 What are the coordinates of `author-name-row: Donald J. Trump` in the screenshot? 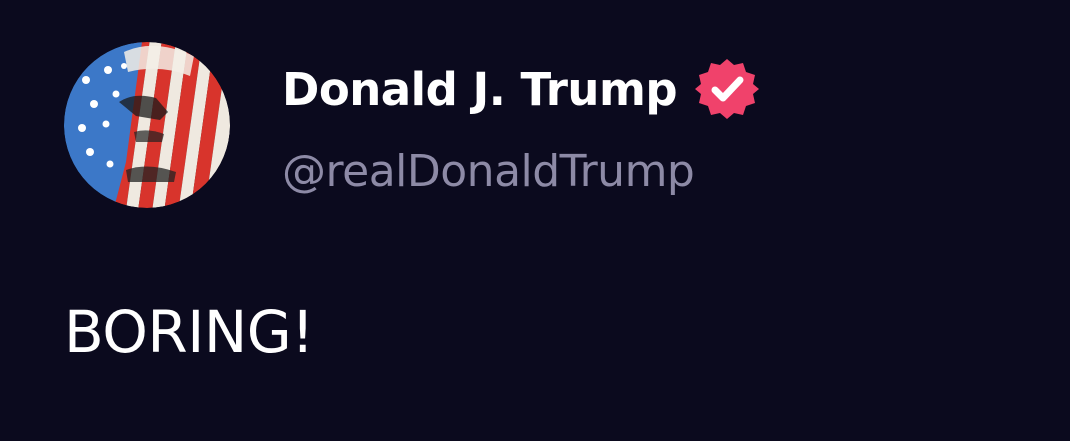 It's located at (521, 89).